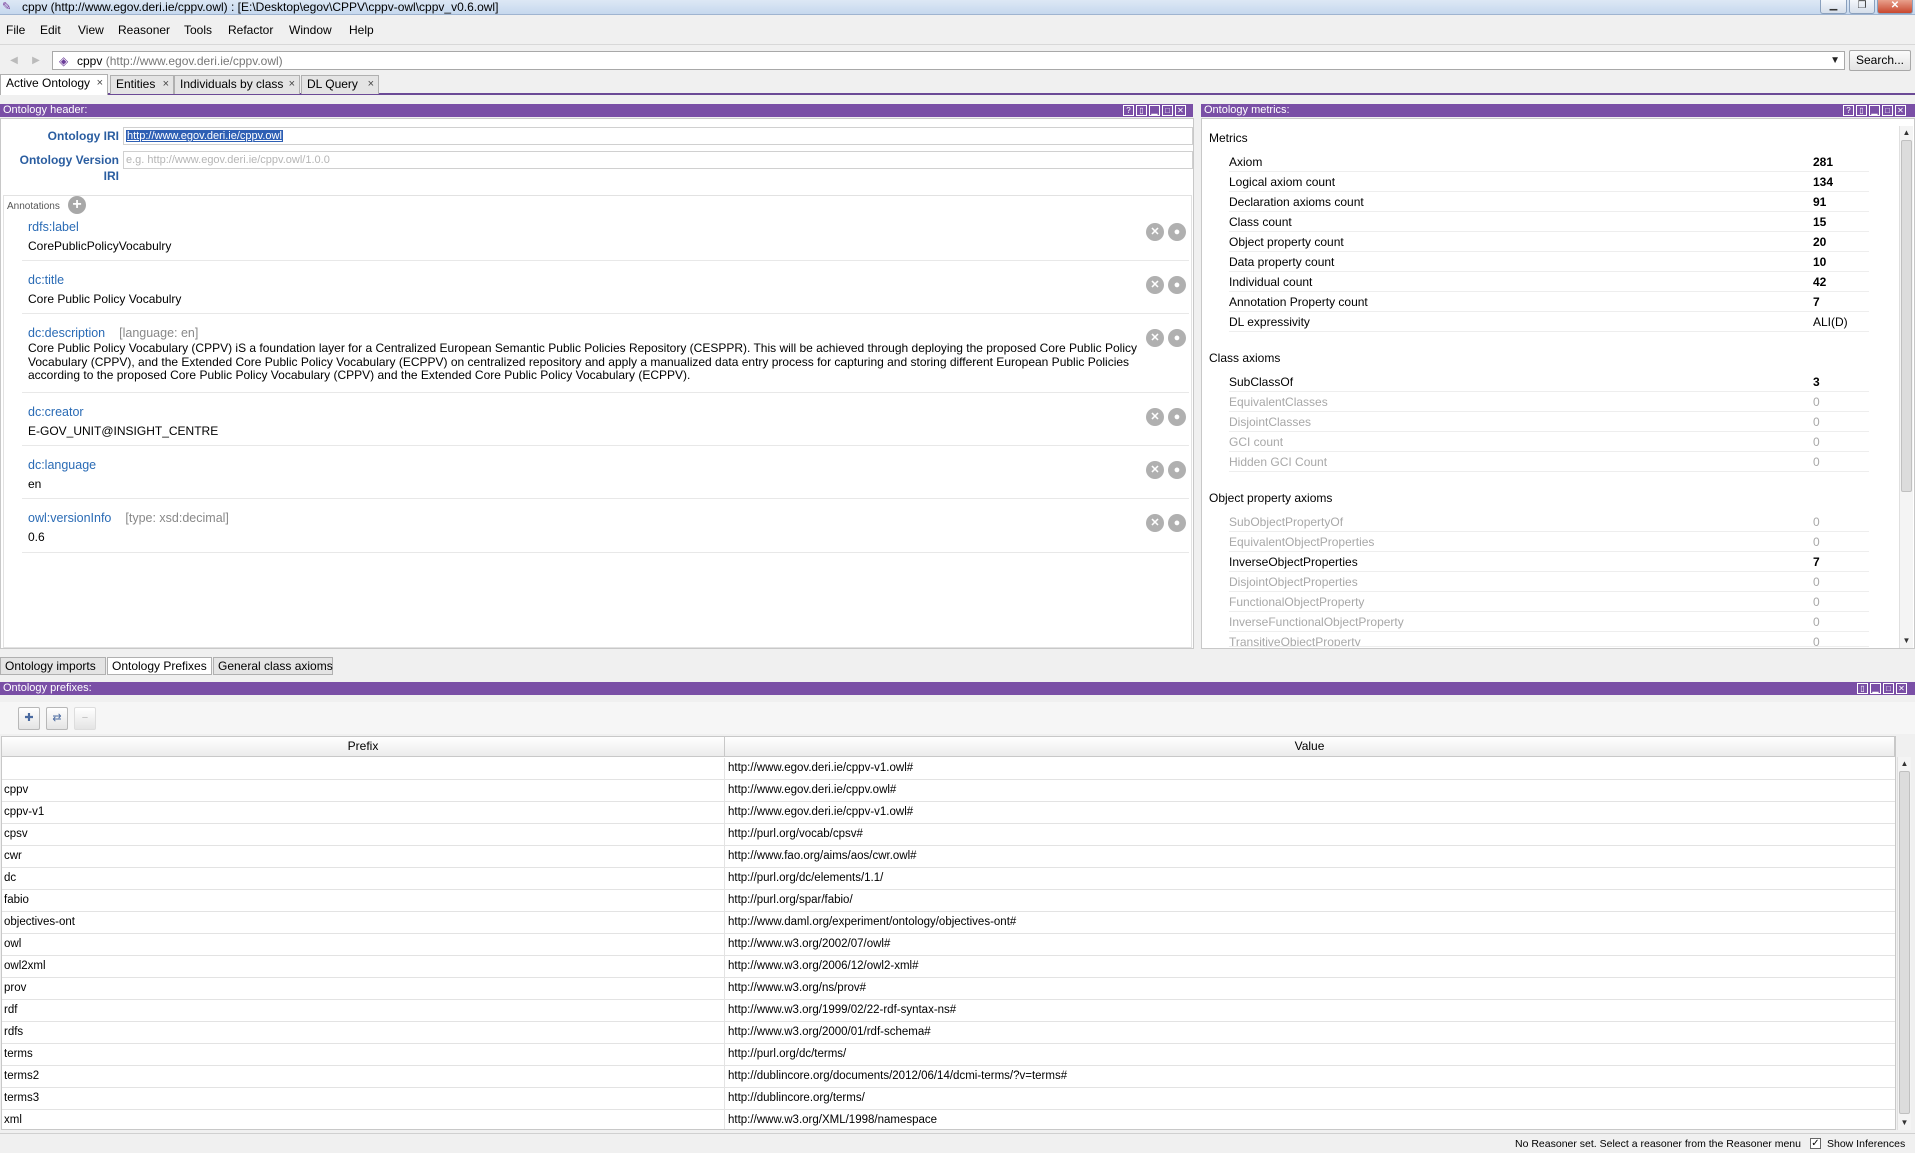 The height and width of the screenshot is (1153, 1915). Describe the element at coordinates (363, 879) in the screenshot. I see `prefix-cell: dc` at that location.